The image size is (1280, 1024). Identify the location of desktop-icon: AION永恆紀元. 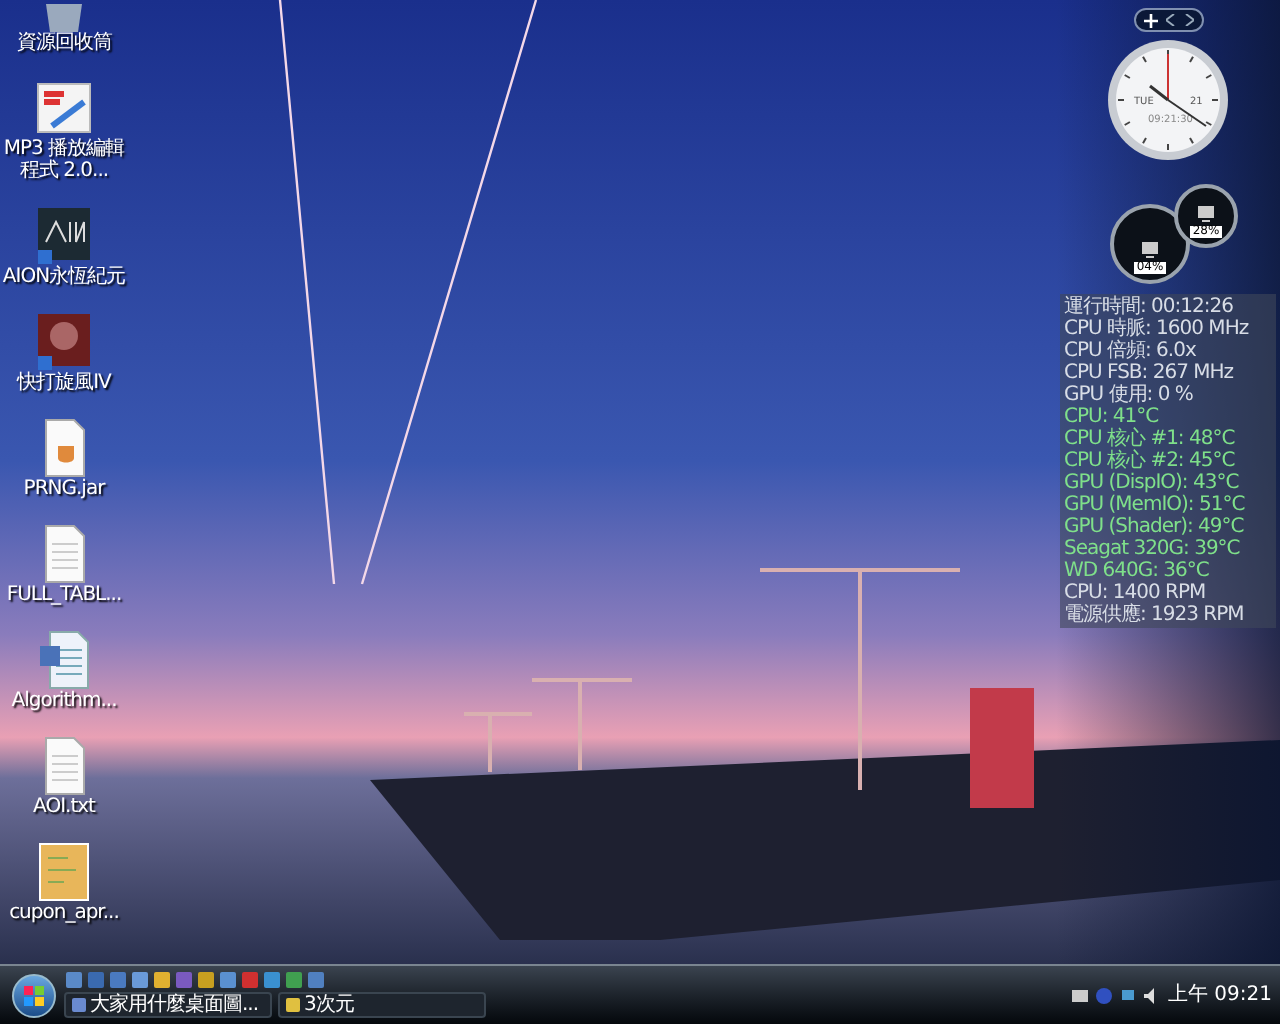
(64, 247).